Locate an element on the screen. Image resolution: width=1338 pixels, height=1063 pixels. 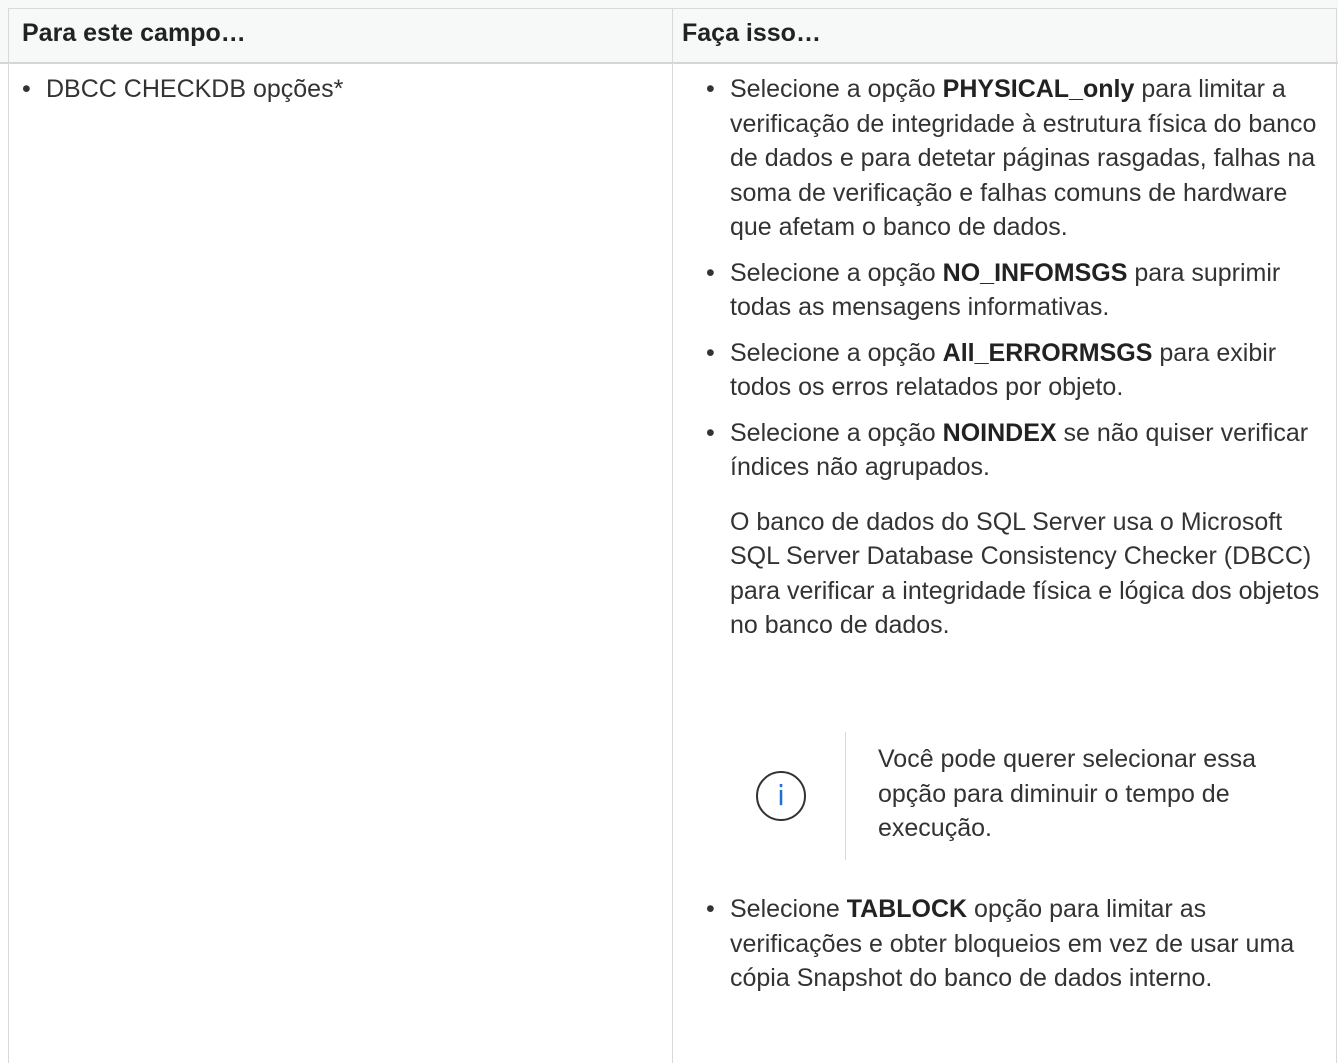
field-name: • DBCC CHECKDB opções* is located at coordinates (182, 89).